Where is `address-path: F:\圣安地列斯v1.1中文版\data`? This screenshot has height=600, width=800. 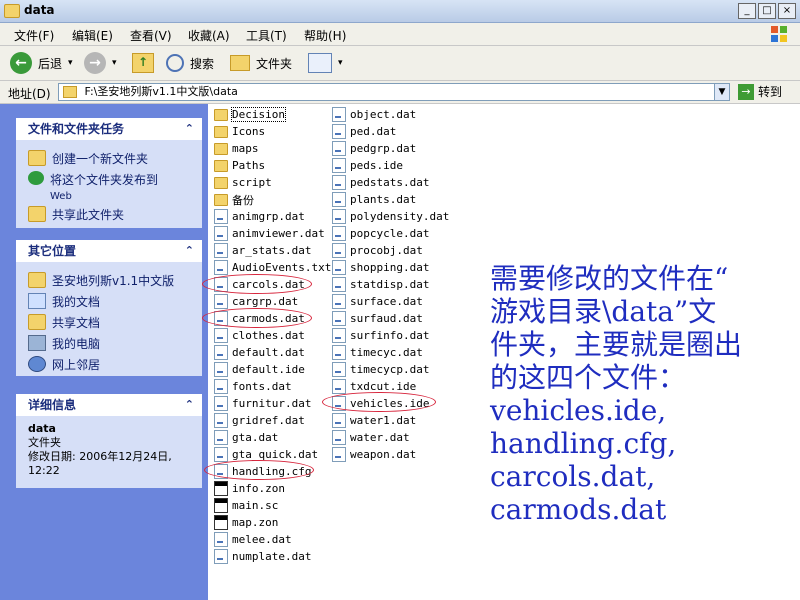
address-path: F:\圣安地列斯v1.1中文版\data is located at coordinates (161, 91).